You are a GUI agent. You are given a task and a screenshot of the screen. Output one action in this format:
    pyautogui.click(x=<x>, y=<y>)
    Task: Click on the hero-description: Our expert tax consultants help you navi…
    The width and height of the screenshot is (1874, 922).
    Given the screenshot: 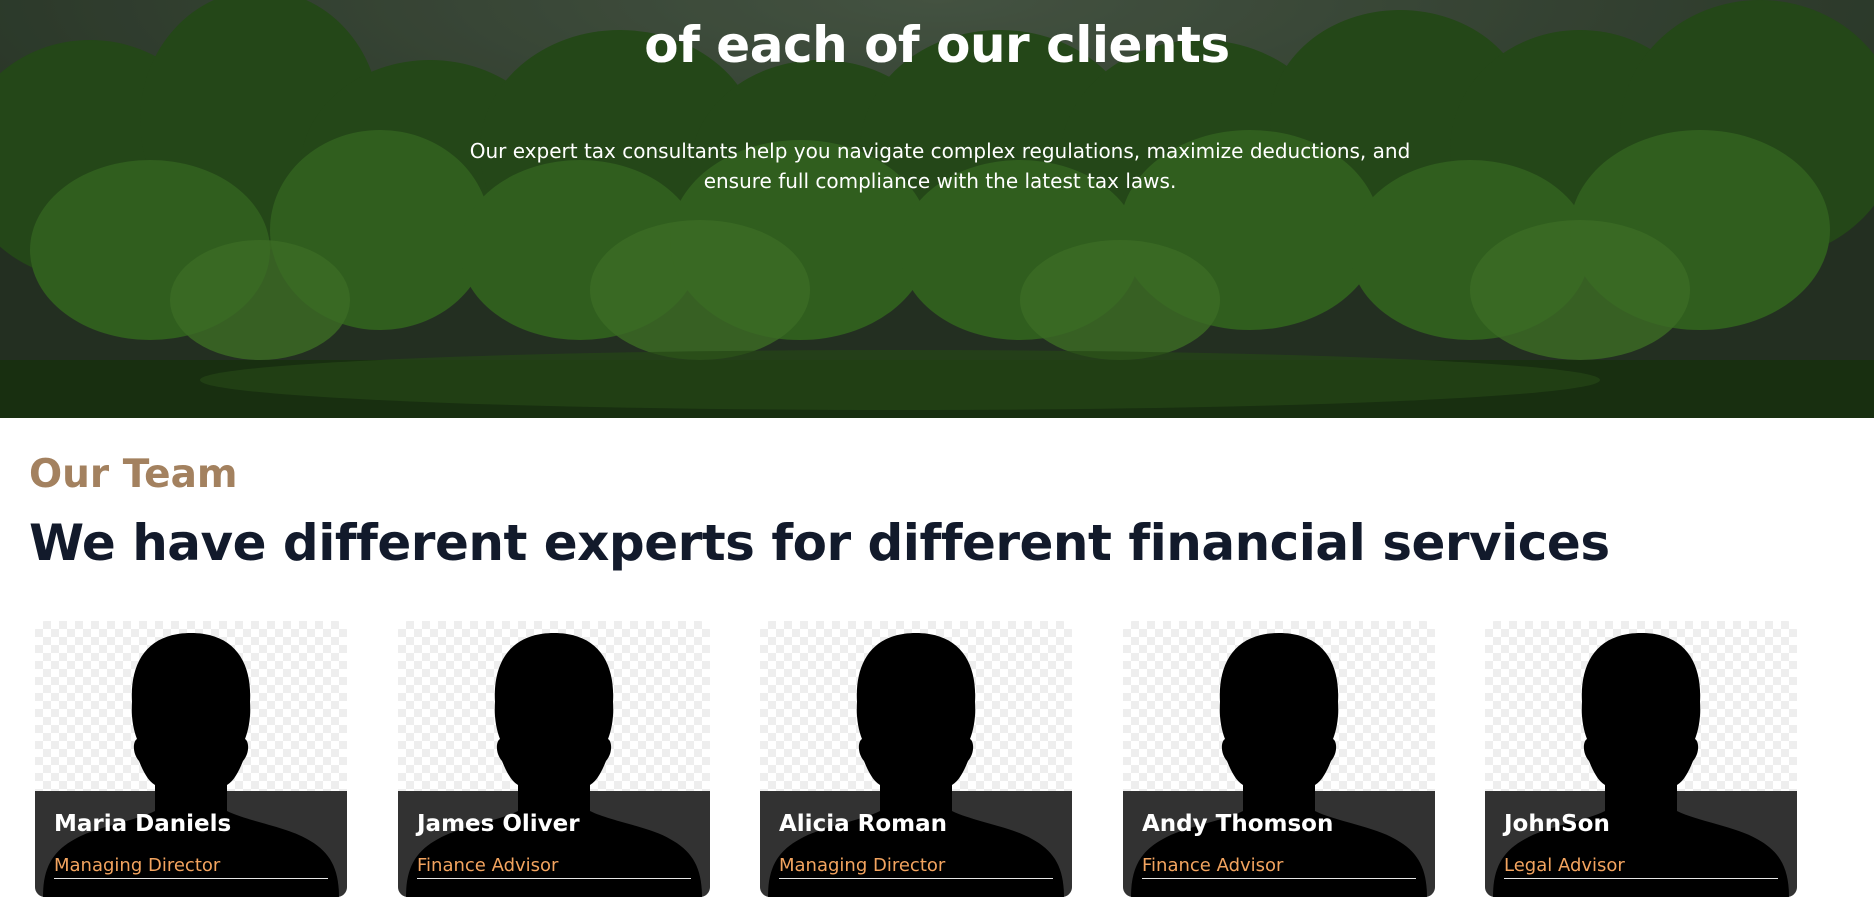 What is the action you would take?
    pyautogui.click(x=940, y=166)
    